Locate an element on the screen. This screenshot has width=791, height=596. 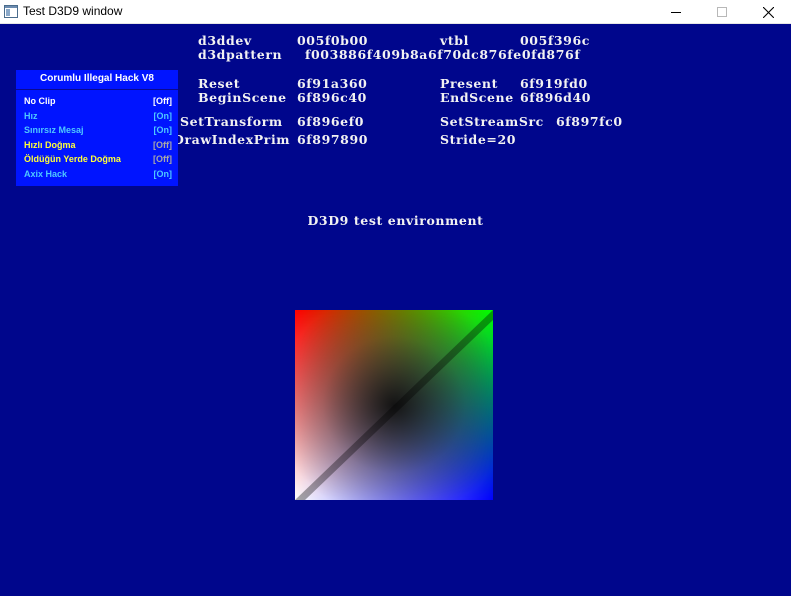
reset-value: 6f91a360 is located at coordinates (332, 83).